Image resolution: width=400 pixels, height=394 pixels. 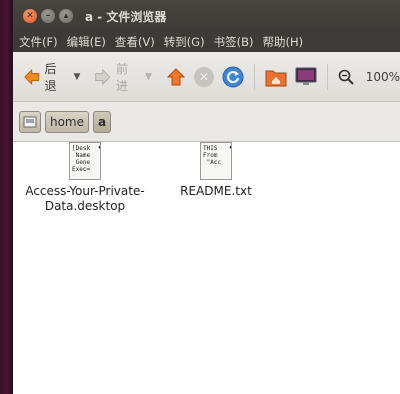 What do you see at coordinates (77, 77) in the screenshot?
I see `back-history-dropdown-icon: ▼` at bounding box center [77, 77].